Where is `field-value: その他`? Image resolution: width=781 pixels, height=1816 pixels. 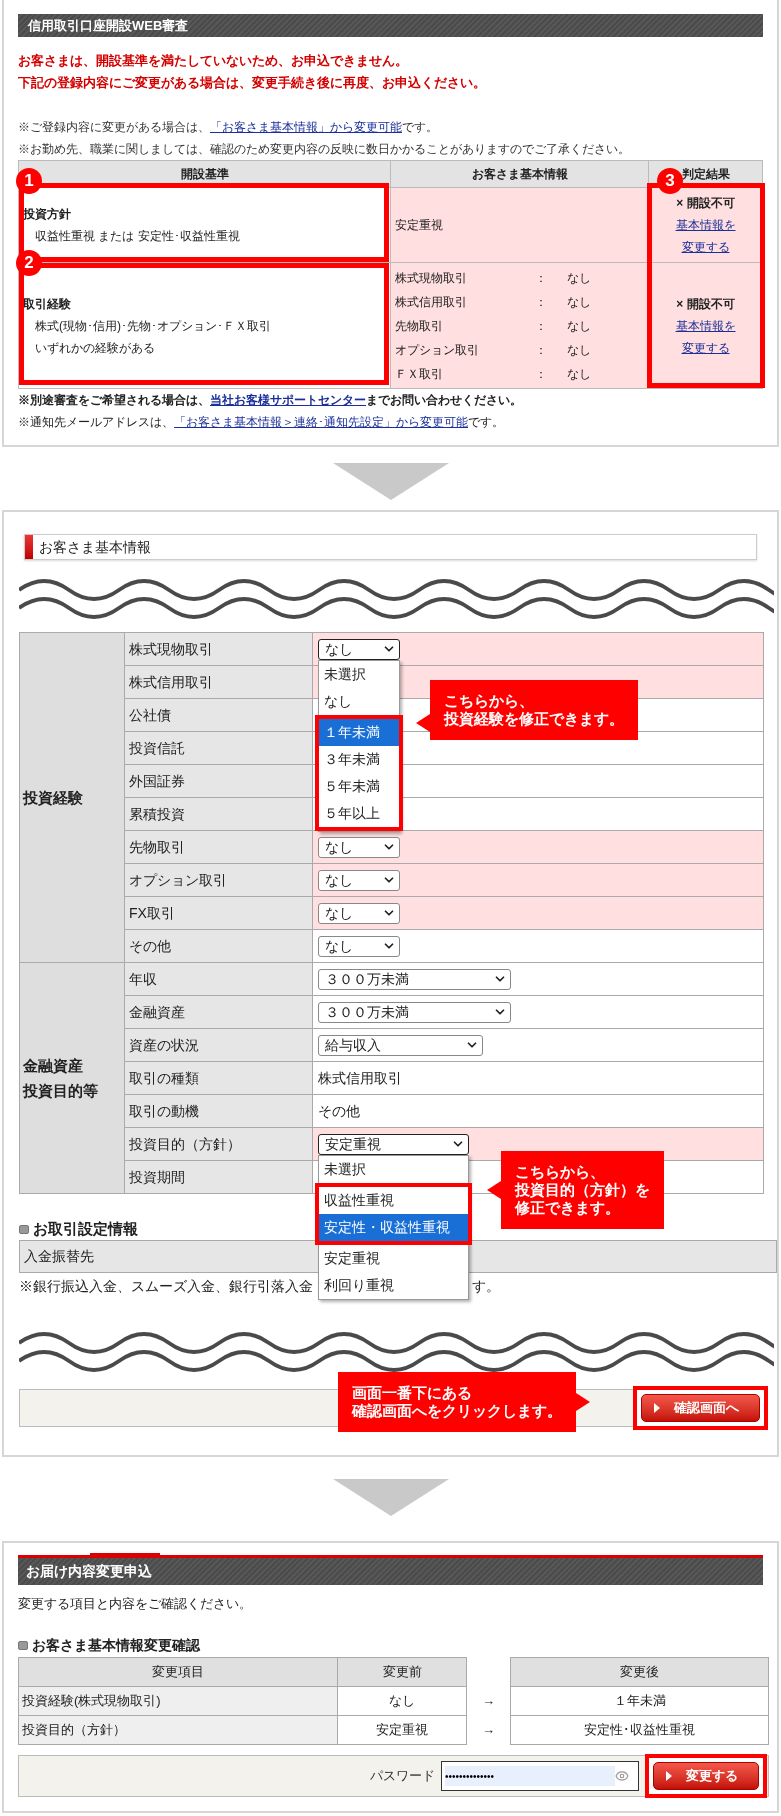
field-value: その他 is located at coordinates (339, 1110).